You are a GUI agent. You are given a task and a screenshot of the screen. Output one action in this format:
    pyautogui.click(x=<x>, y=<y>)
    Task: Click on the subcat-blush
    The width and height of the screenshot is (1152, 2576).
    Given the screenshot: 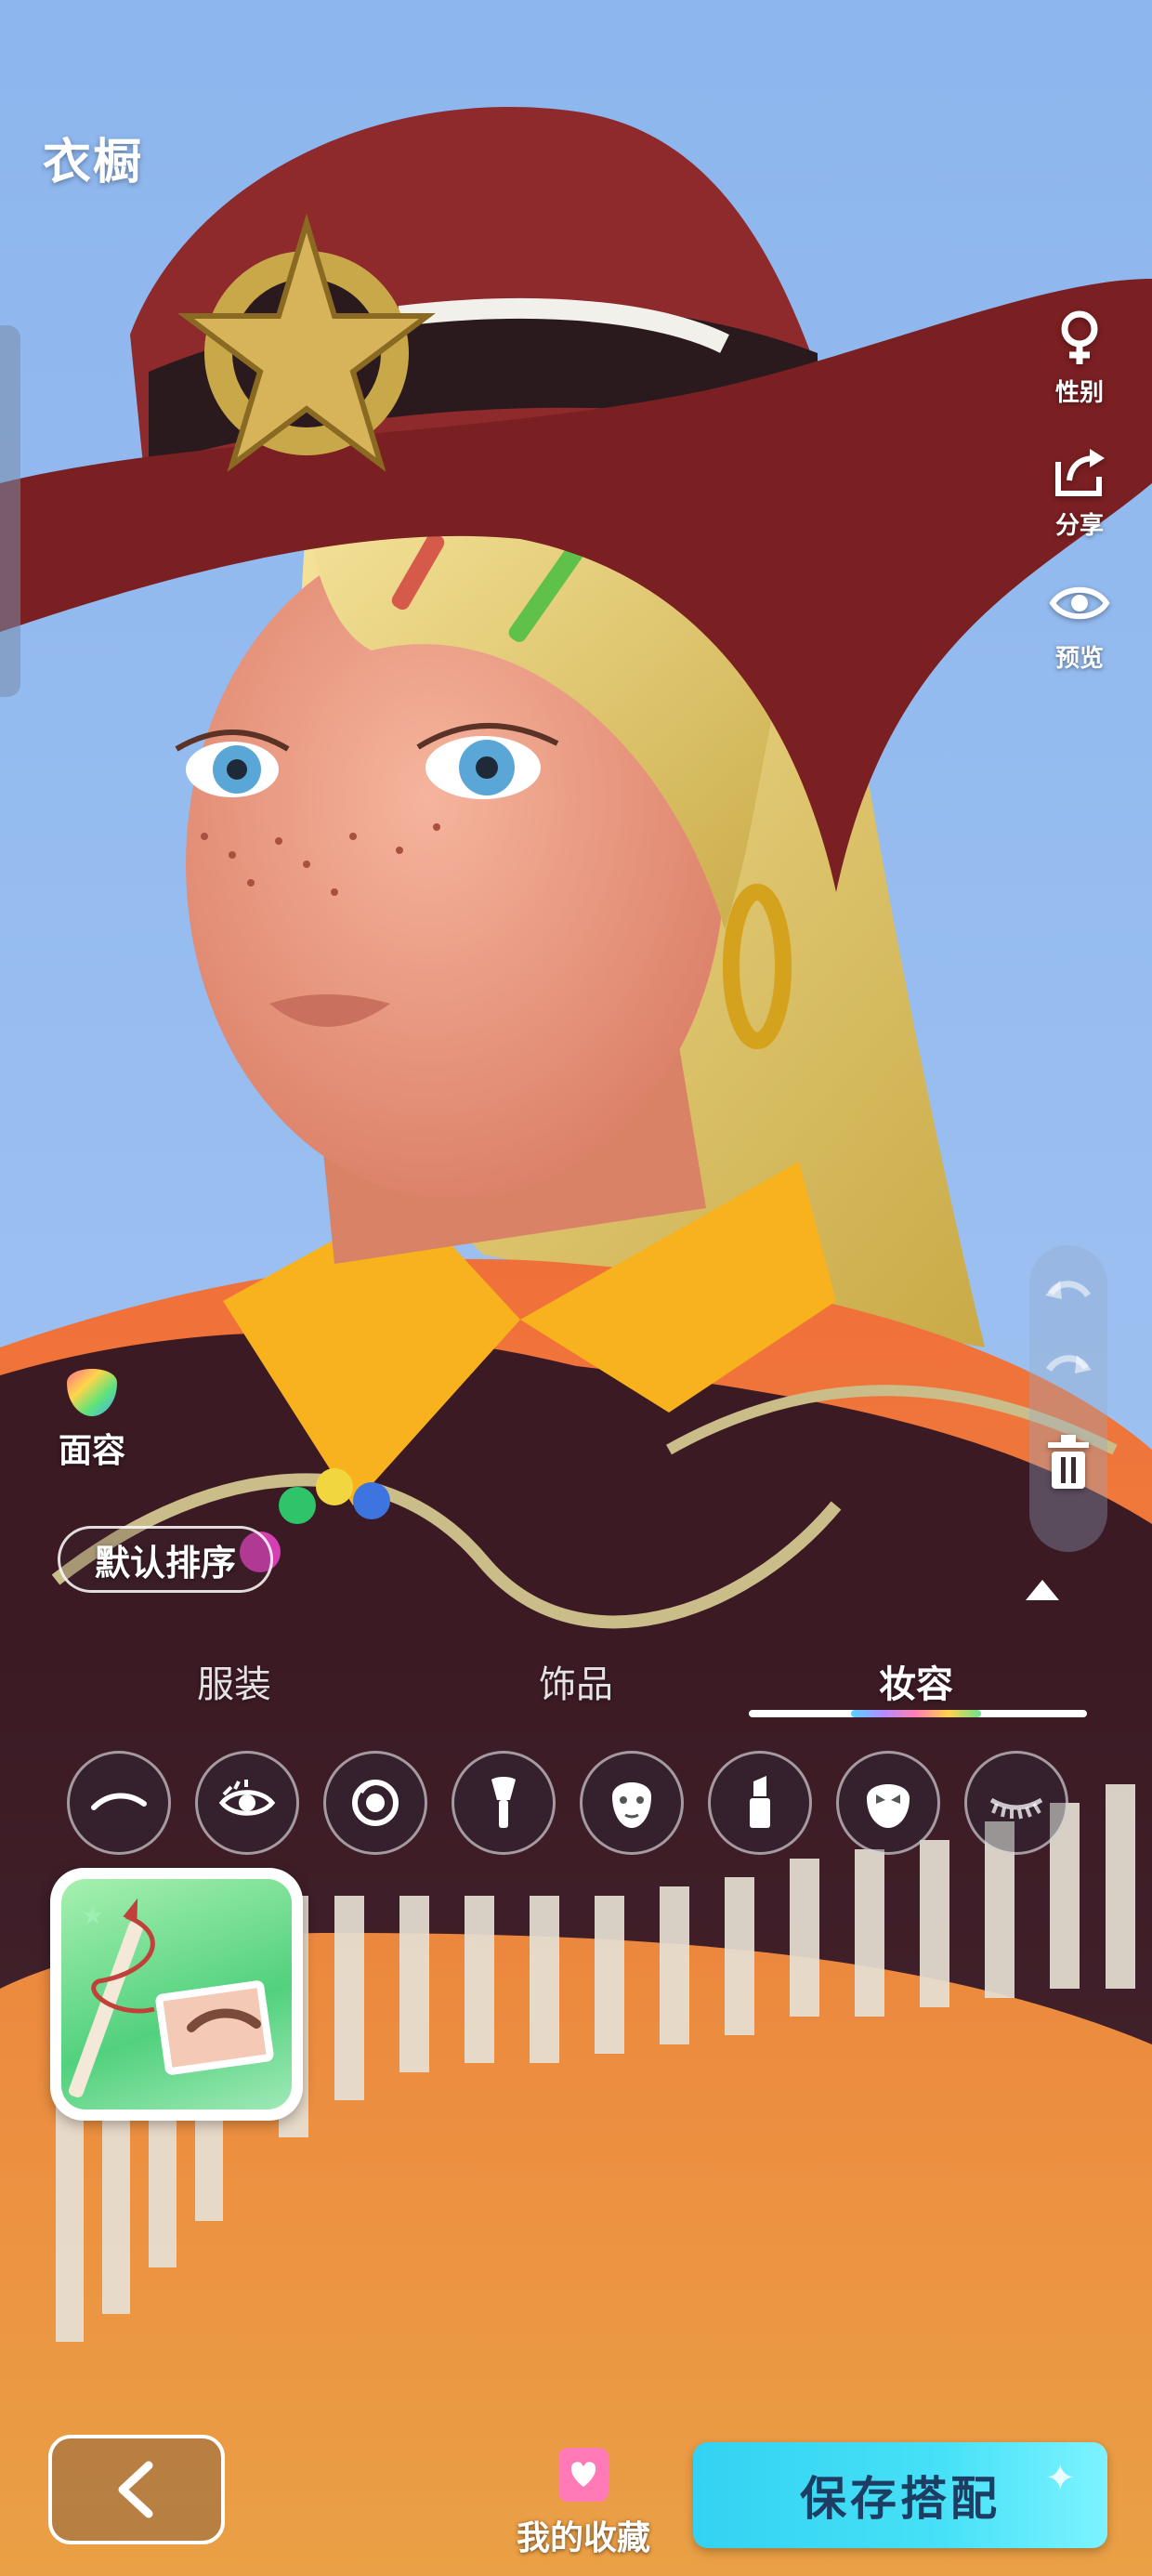 What is the action you would take?
    pyautogui.click(x=504, y=1803)
    